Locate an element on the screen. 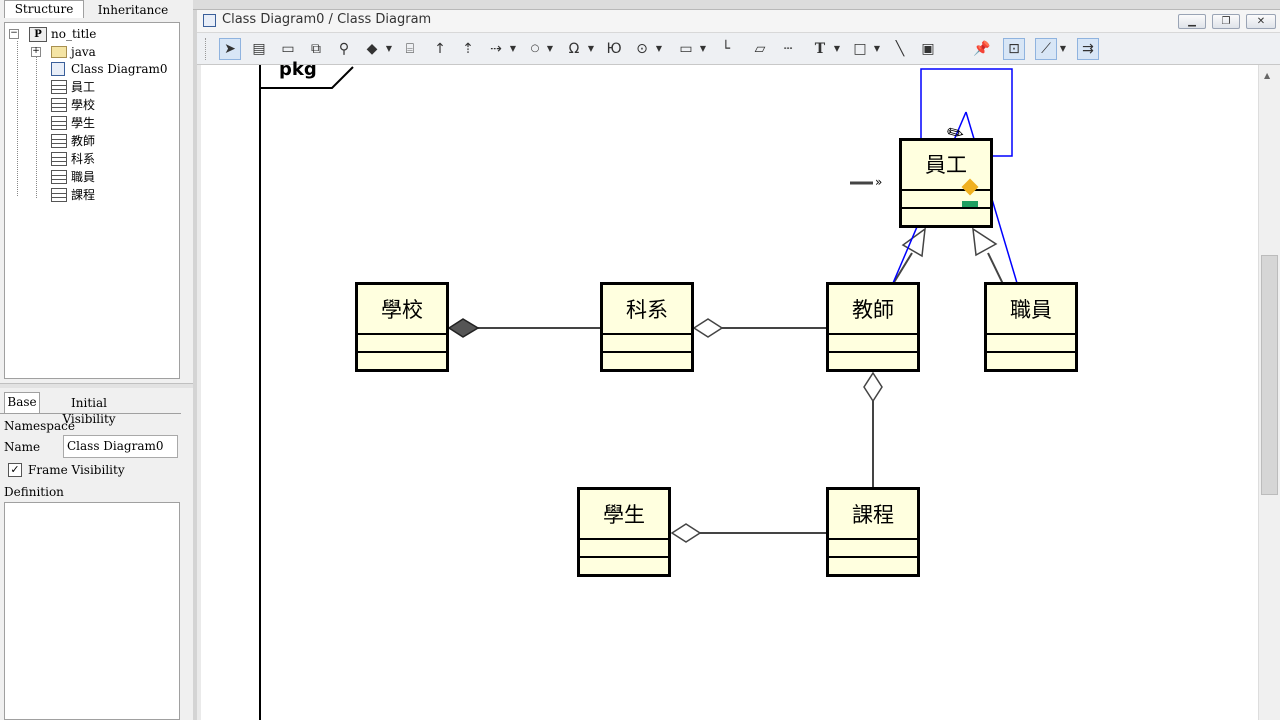  text-dropdown-icon: ▼ is located at coordinates (837, 49).